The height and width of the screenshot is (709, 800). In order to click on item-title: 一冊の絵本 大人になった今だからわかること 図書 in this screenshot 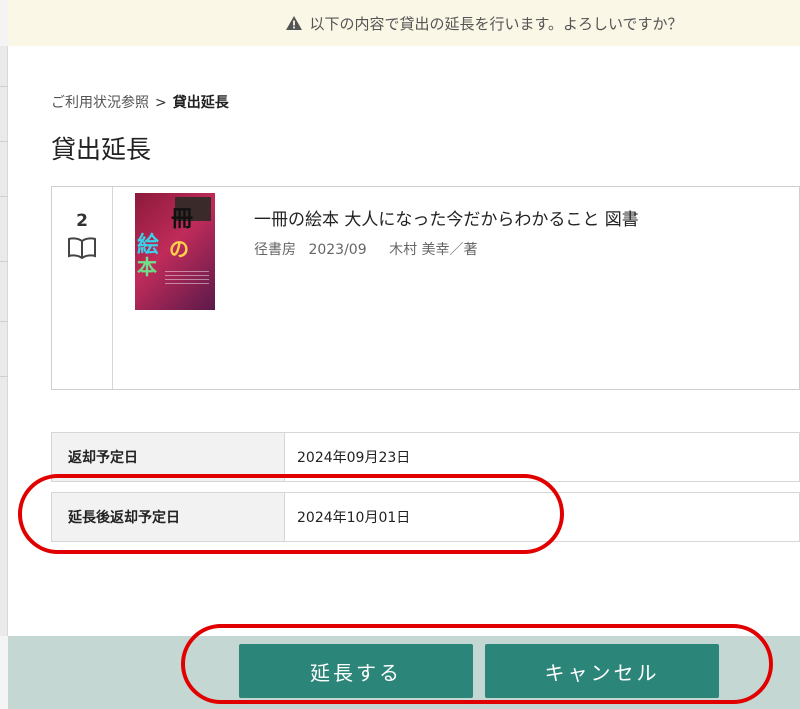, I will do `click(446, 217)`.